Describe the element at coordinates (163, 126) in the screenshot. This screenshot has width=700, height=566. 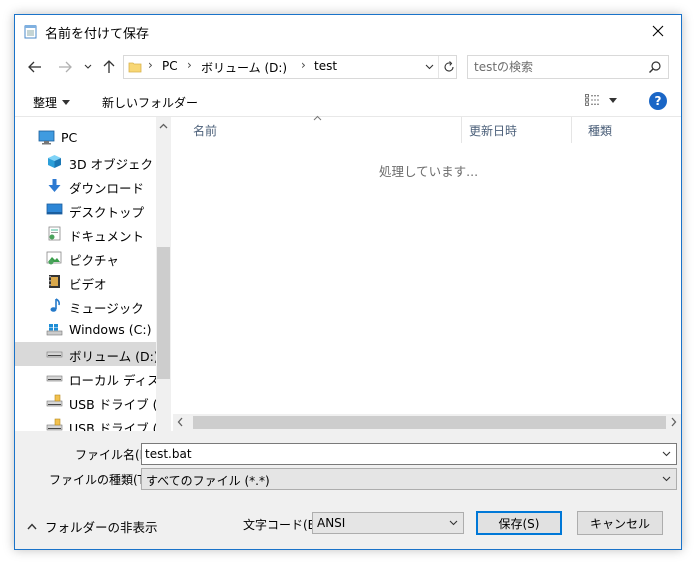
I see `scroll-up-icon` at that location.